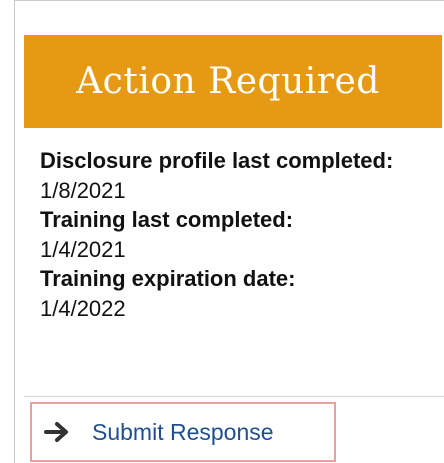 The image size is (444, 463). What do you see at coordinates (234, 396) in the screenshot?
I see `divider` at bounding box center [234, 396].